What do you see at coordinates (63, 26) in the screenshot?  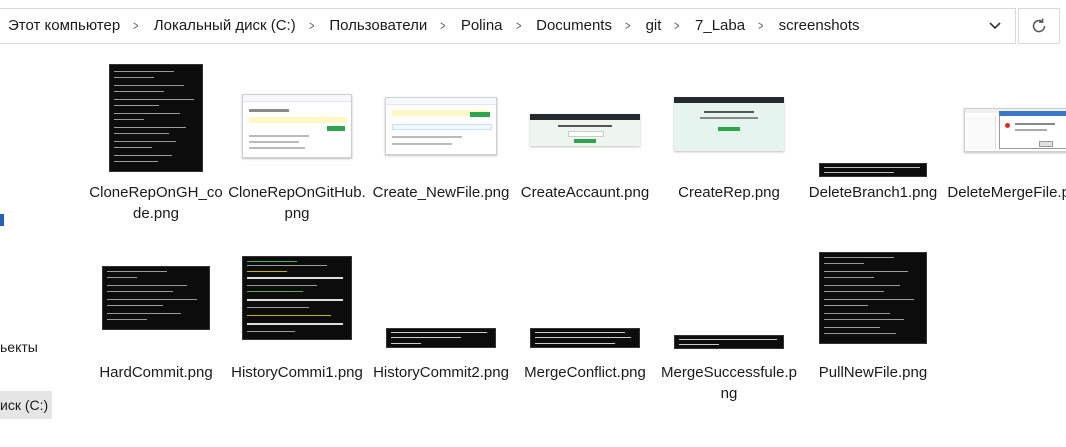 I see `breadcrumb-this-pc: Этот компьютер` at bounding box center [63, 26].